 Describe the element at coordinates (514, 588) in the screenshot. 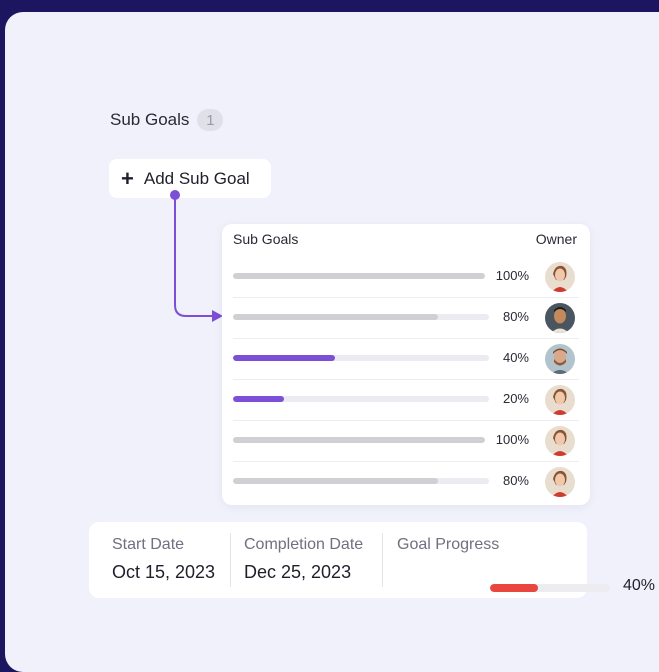

I see `goal-progress-fill` at that location.